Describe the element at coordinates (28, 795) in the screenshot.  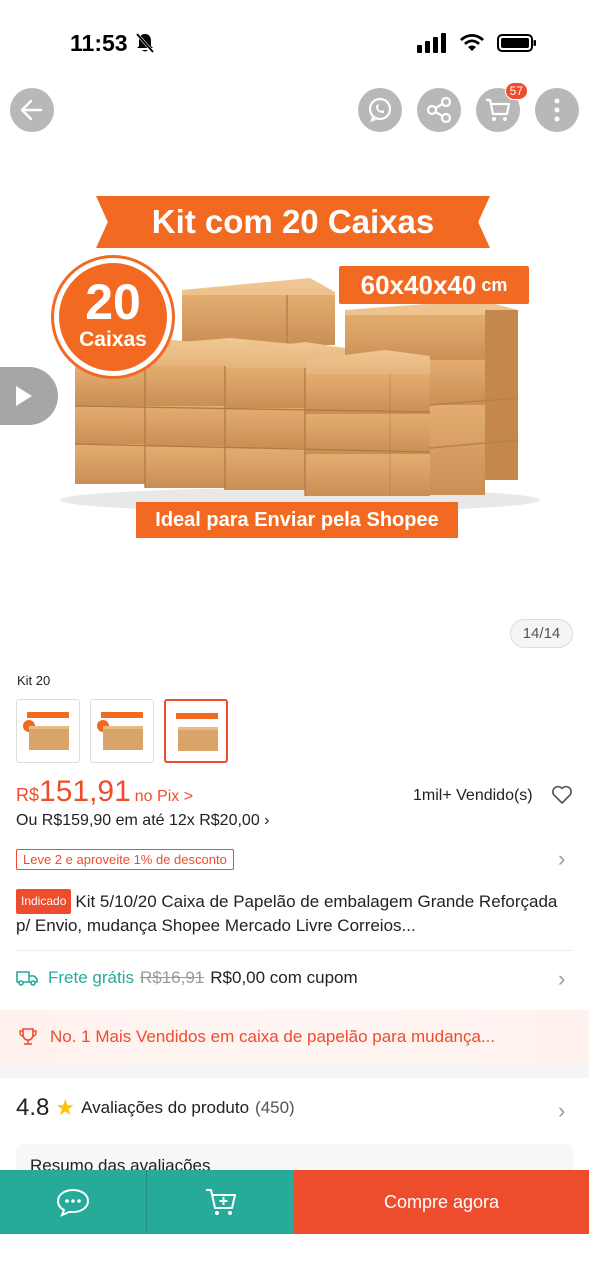
I see `price-currency: R$` at that location.